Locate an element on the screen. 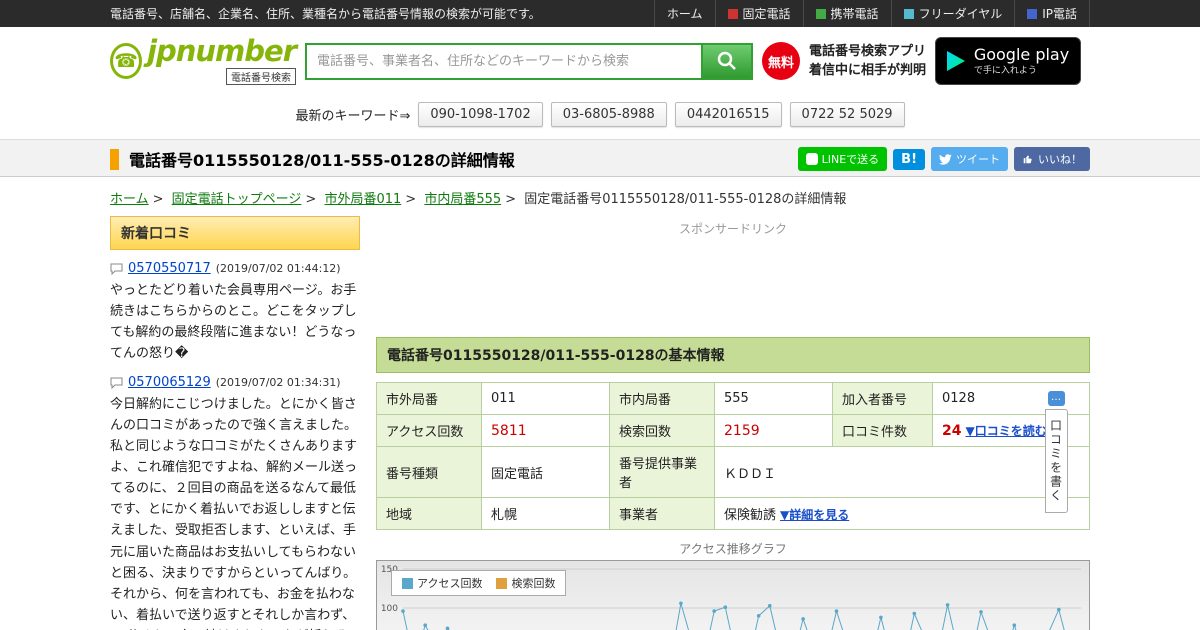 The image size is (1200, 630). legend-search: 検索回数 is located at coordinates (525, 583).